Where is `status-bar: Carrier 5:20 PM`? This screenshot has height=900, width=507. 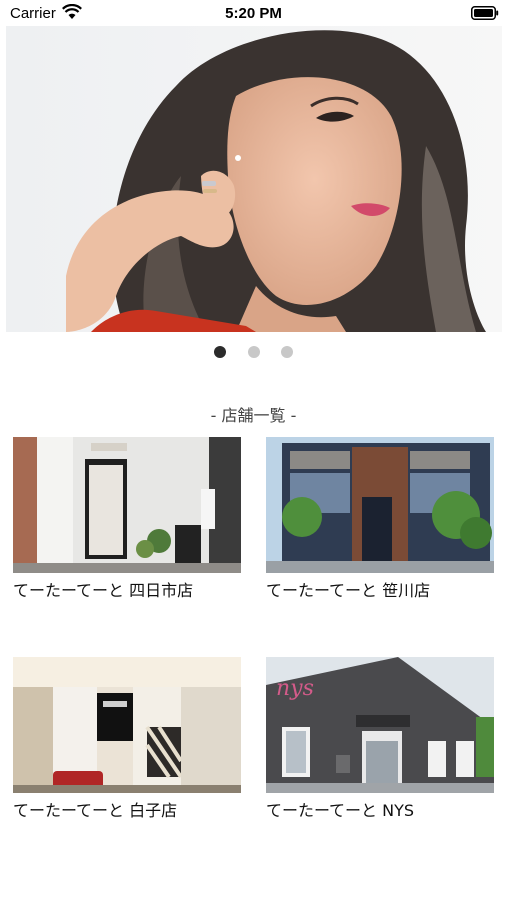 status-bar: Carrier 5:20 PM is located at coordinates (253, 13).